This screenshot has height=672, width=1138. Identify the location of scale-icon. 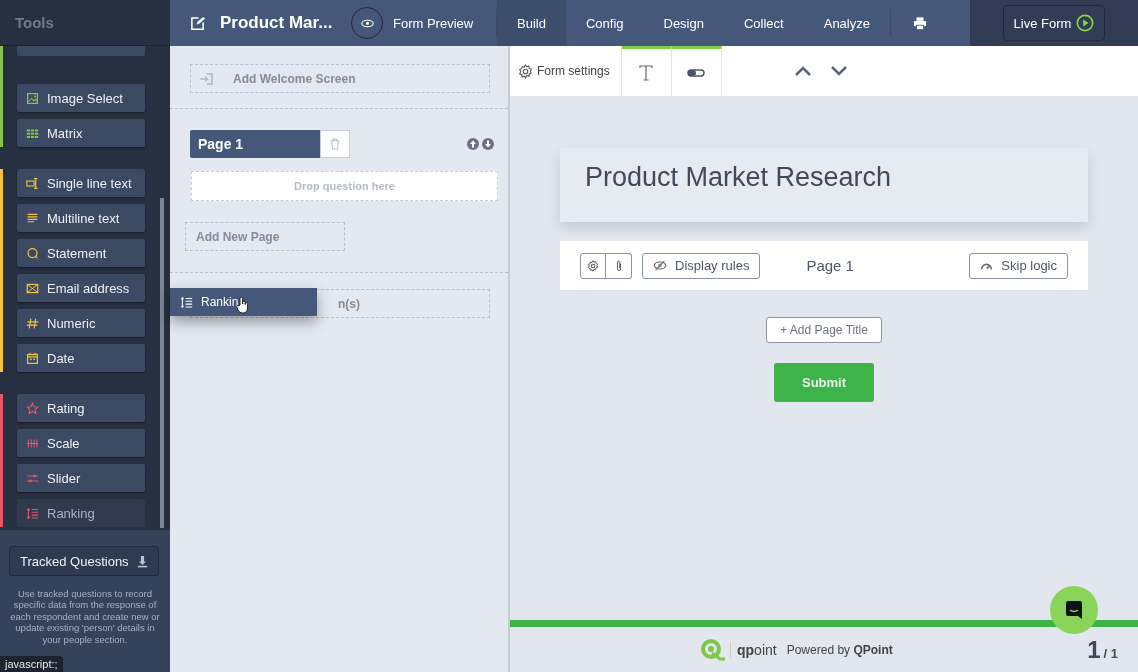
(32, 443).